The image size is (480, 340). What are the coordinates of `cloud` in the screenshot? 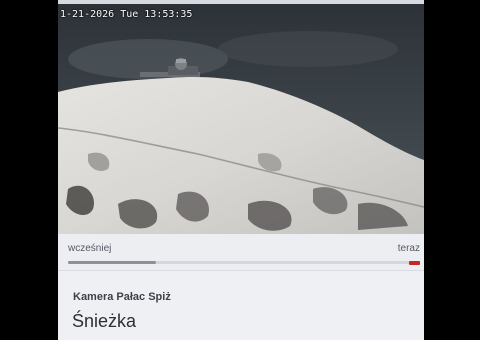 It's located at (308, 49).